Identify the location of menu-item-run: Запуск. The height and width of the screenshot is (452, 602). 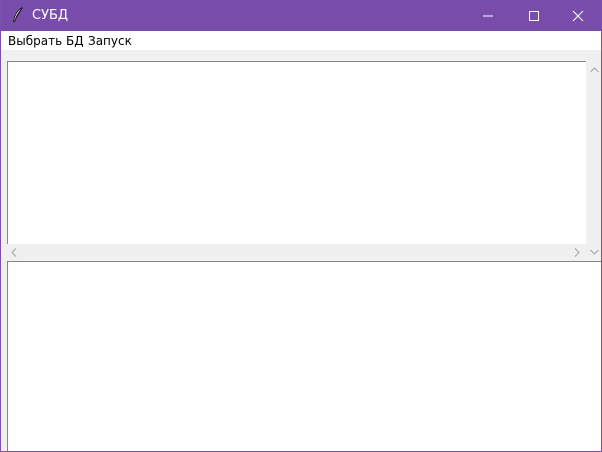
(110, 41).